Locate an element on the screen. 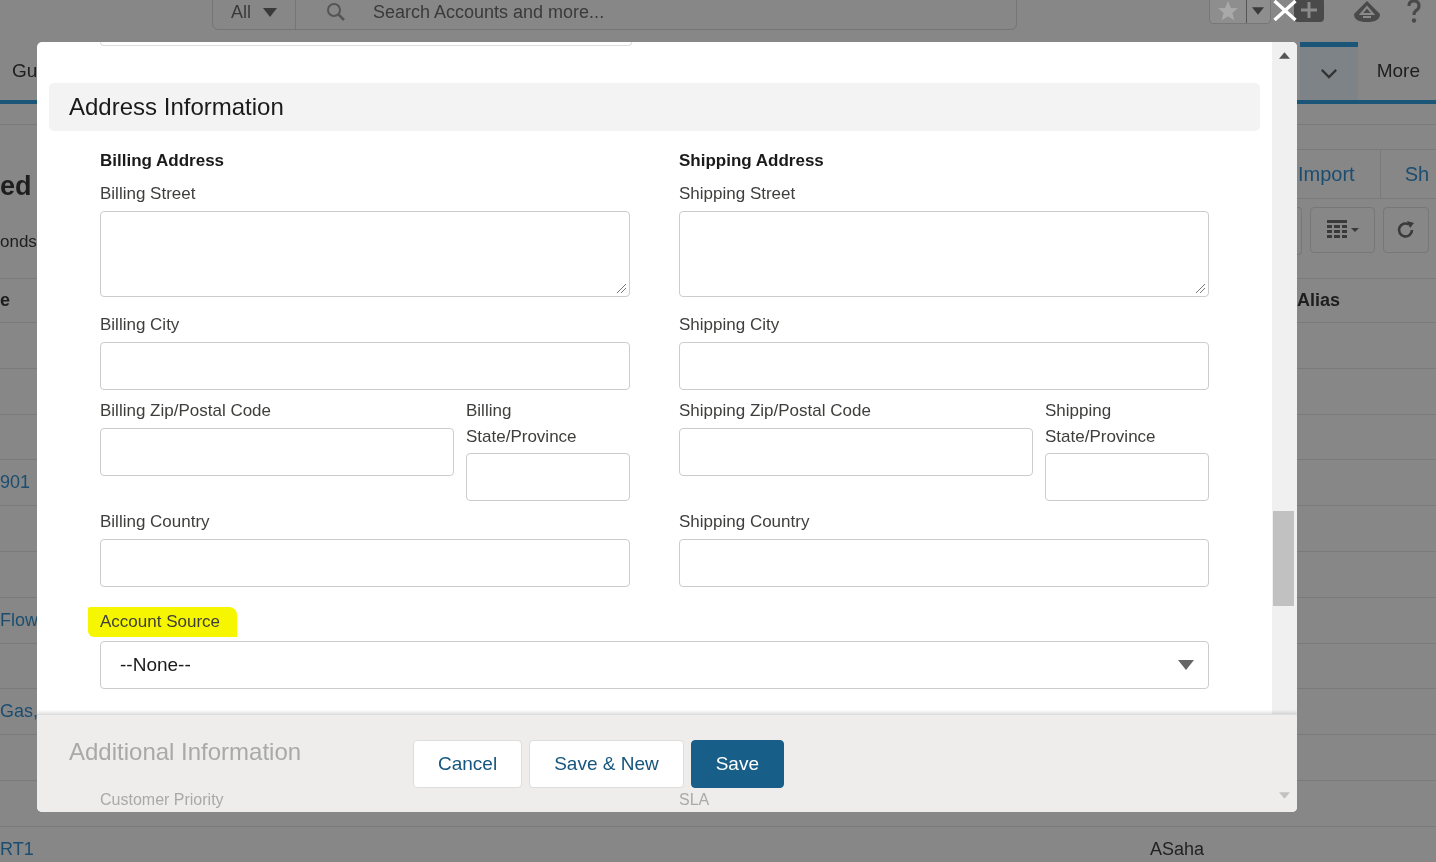 The width and height of the screenshot is (1436, 862). column-header: Alias is located at coordinates (1319, 300).